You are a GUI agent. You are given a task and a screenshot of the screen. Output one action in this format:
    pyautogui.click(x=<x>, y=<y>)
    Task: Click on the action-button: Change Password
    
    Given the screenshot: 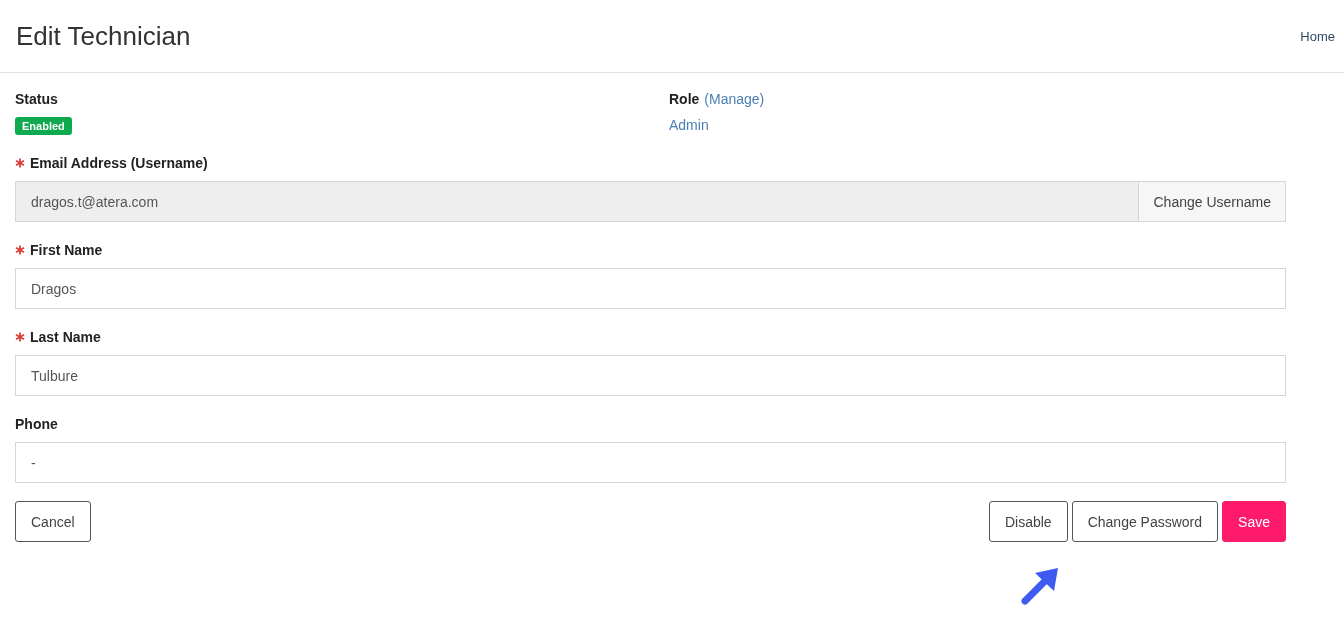 What is the action you would take?
    pyautogui.click(x=1145, y=521)
    